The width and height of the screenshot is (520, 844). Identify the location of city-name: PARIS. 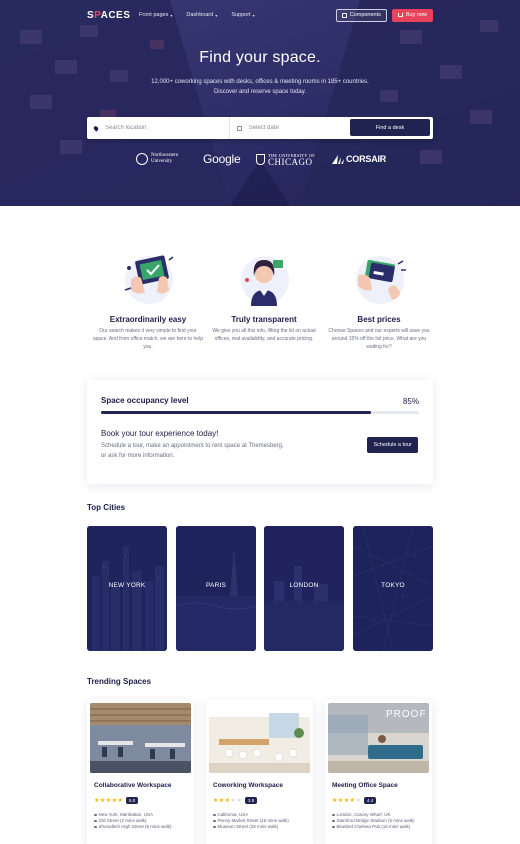
(216, 585).